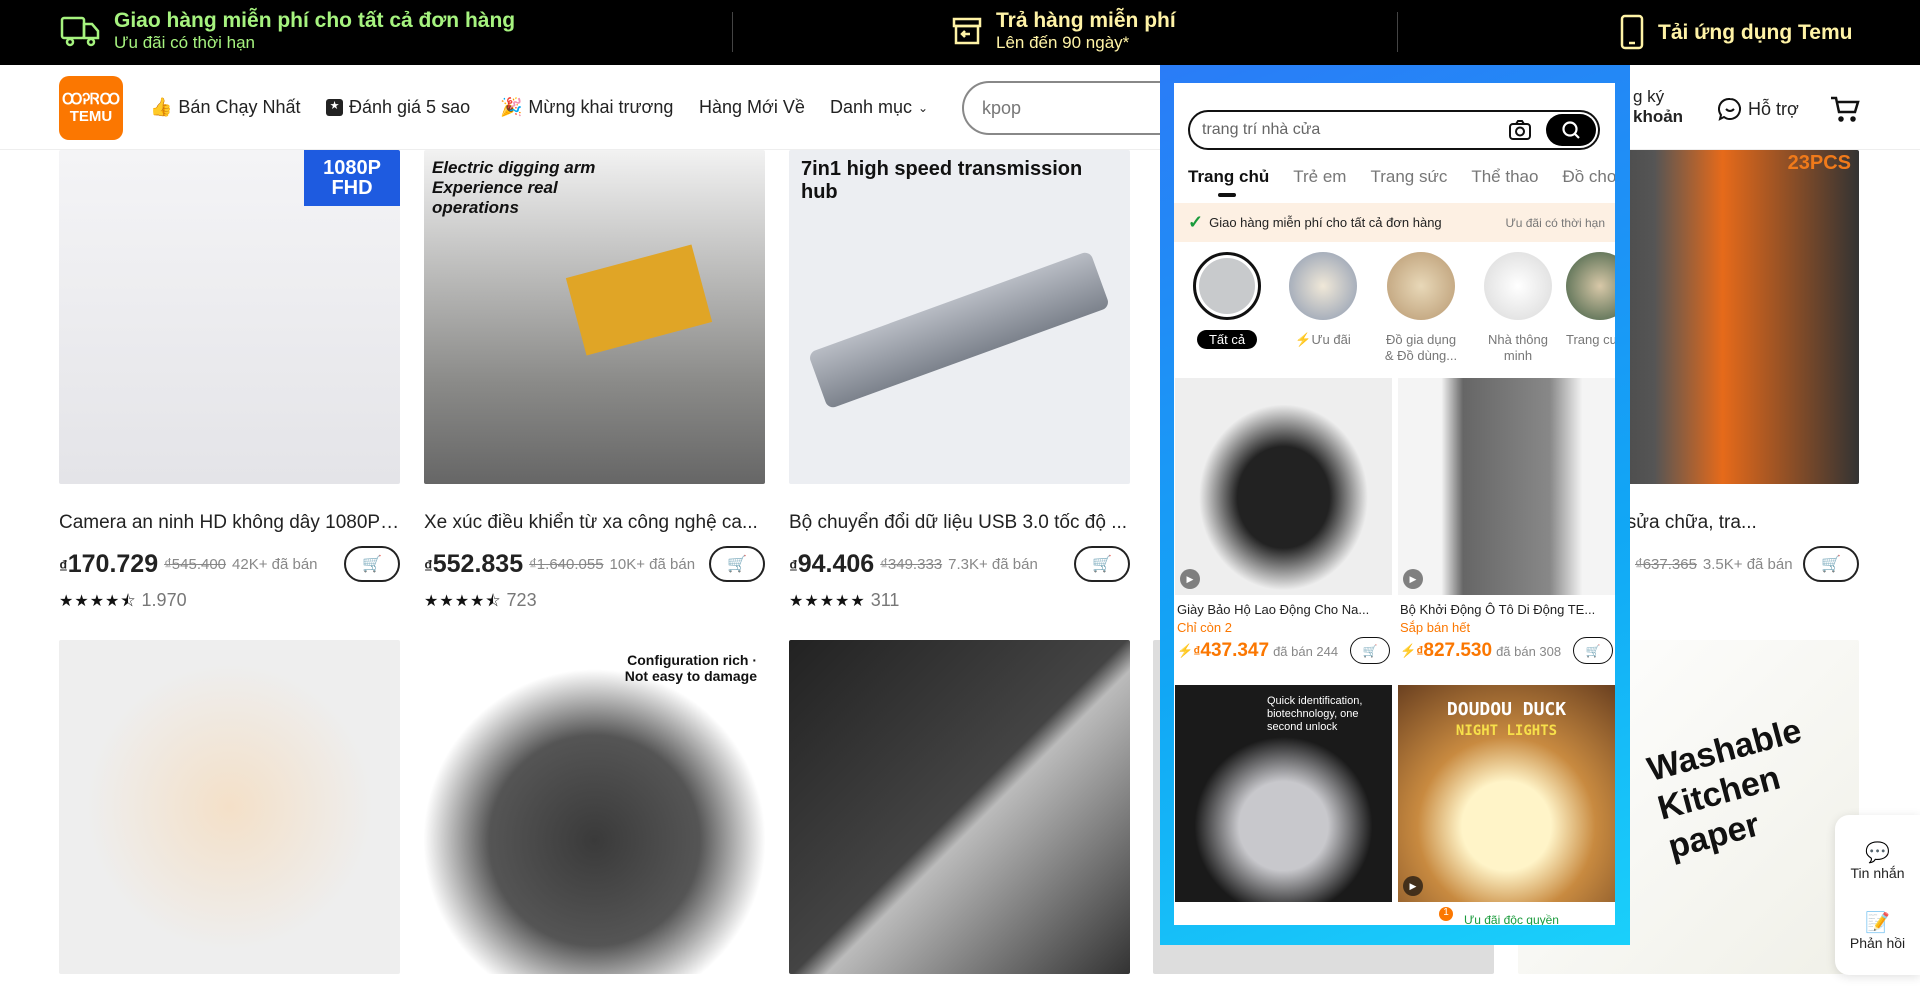 The width and height of the screenshot is (1920, 1000). I want to click on category-image, so click(1590, 286).